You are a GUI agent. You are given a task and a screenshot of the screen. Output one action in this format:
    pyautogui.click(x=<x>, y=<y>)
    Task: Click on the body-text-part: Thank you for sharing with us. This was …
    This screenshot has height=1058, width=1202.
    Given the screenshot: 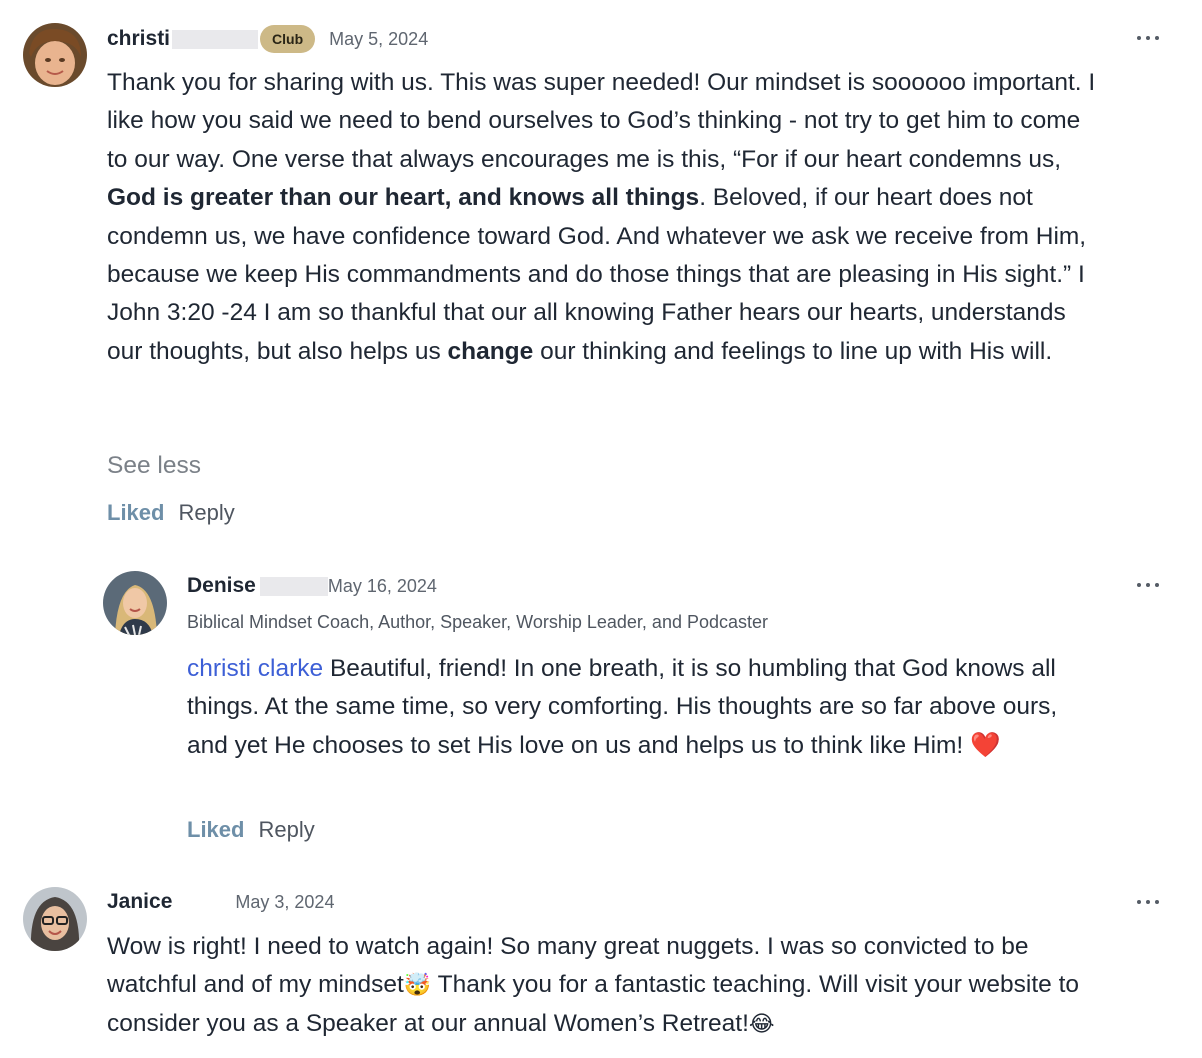 What is the action you would take?
    pyautogui.click(x=601, y=121)
    